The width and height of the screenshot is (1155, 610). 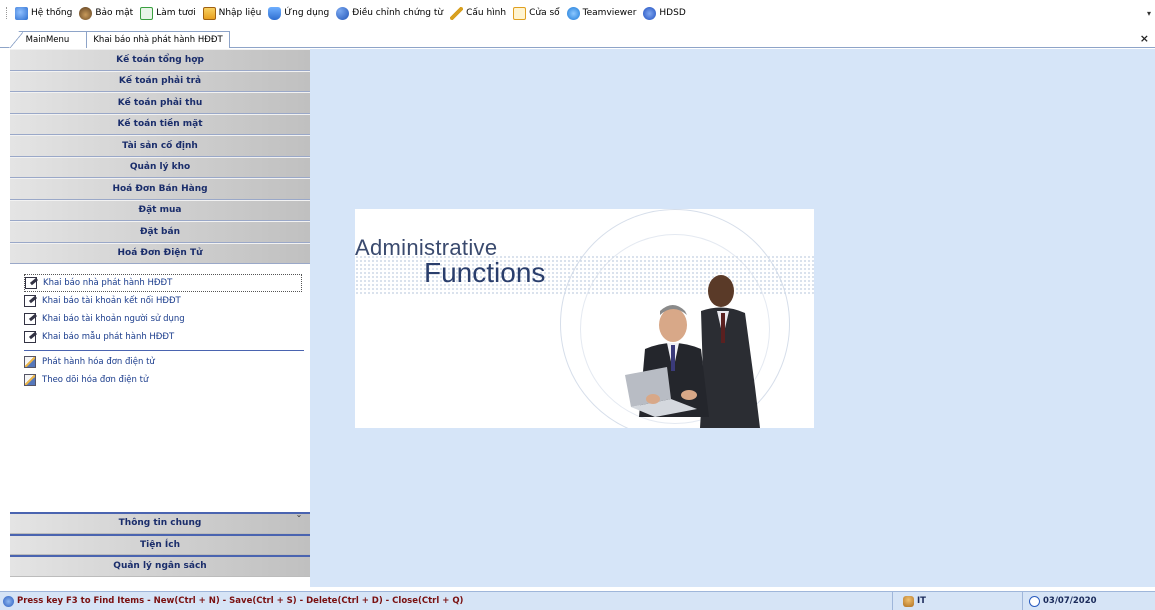 What do you see at coordinates (108, 337) in the screenshot?
I see `nav-item-label: Khai báo mẫu phát hành HĐĐT` at bounding box center [108, 337].